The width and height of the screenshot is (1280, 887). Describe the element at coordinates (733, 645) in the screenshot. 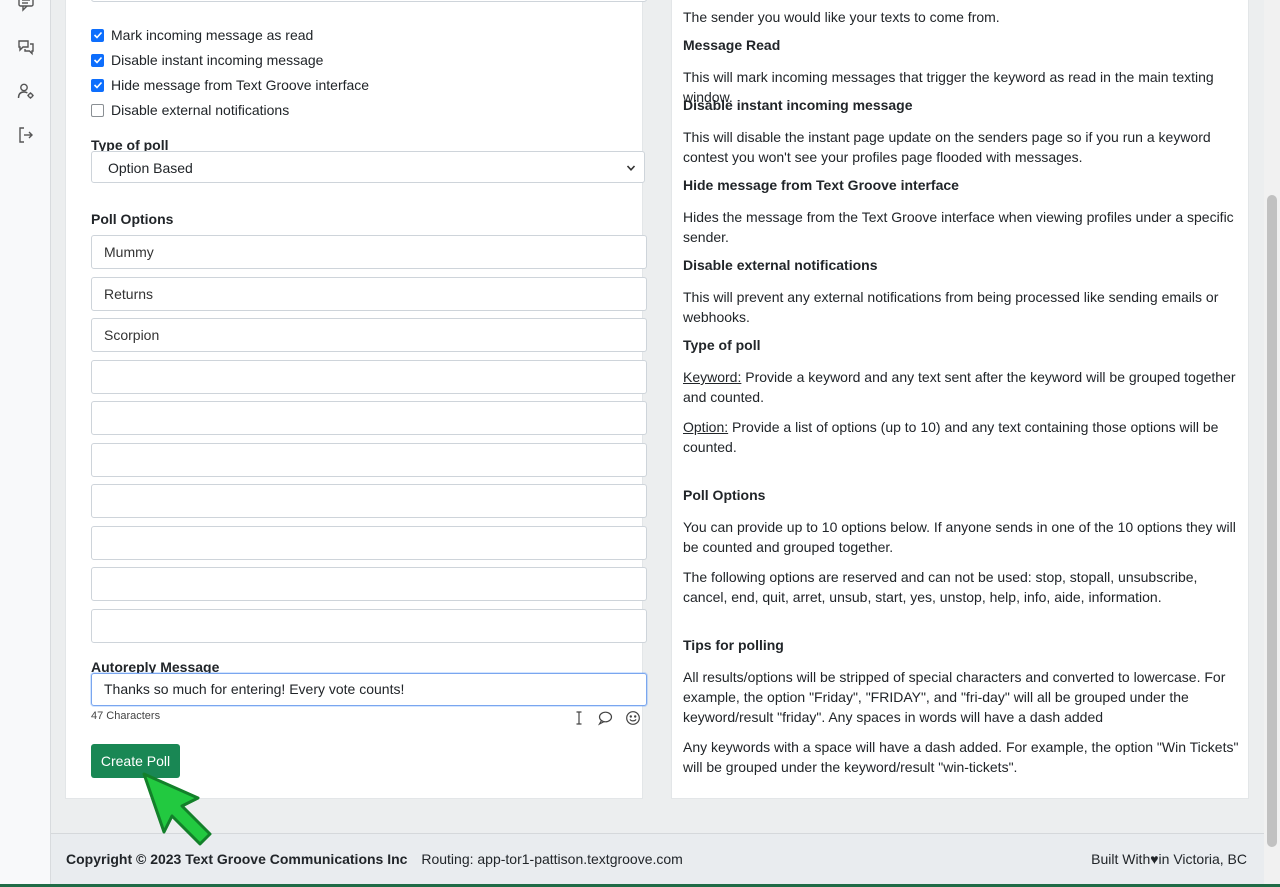

I see `tips-heading: Tips for polling` at that location.